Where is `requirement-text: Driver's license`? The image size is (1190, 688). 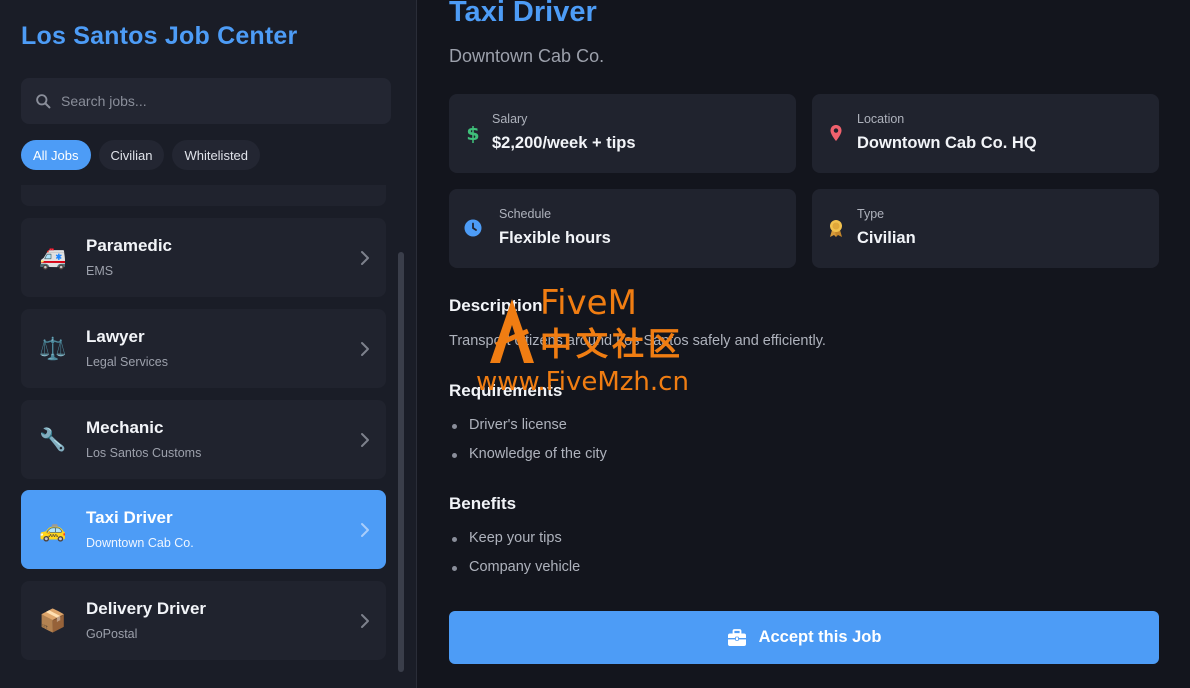
requirement-text: Driver's license is located at coordinates (518, 425).